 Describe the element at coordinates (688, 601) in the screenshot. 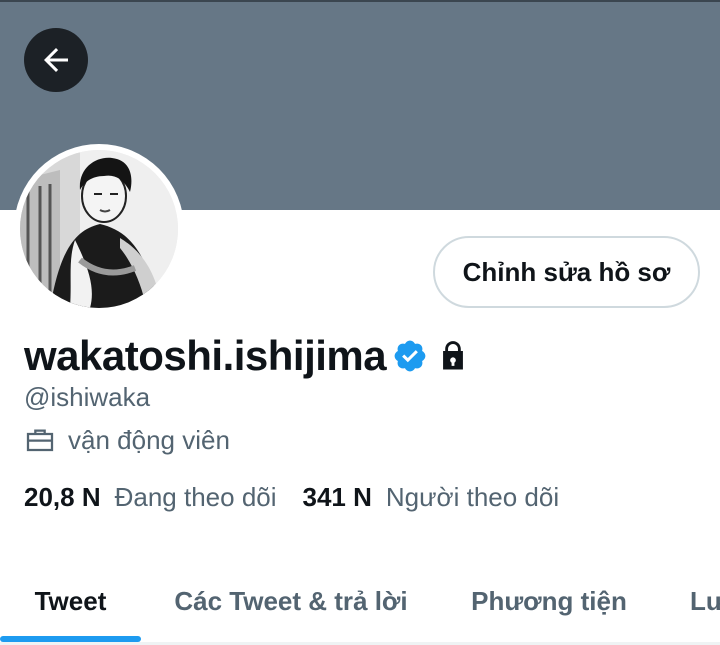

I see `tab-likes: Lư` at that location.